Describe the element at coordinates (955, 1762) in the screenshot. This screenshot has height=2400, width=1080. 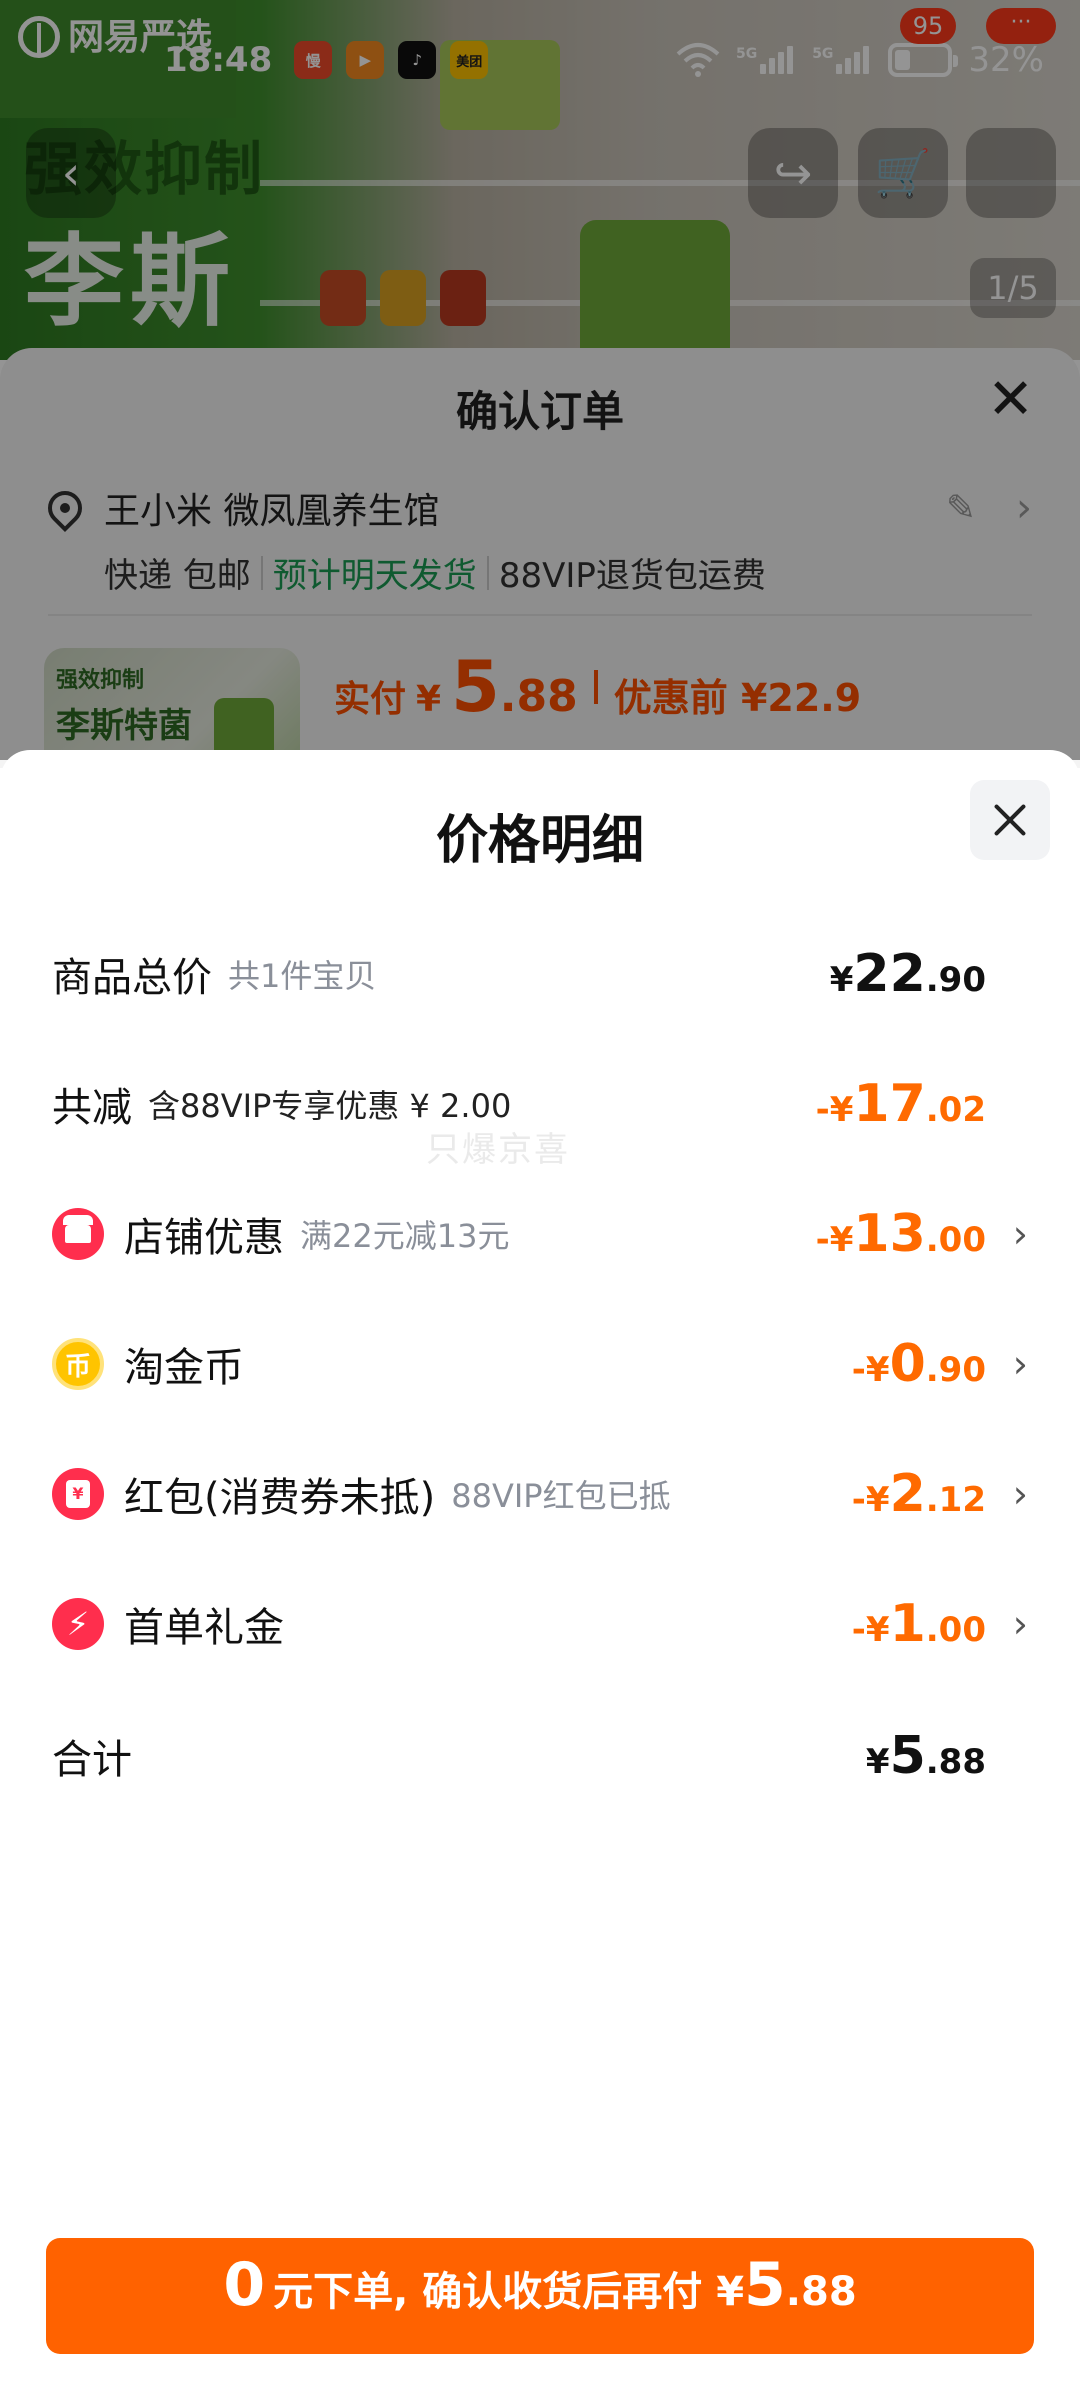
I see `amount-decimal: .88` at that location.